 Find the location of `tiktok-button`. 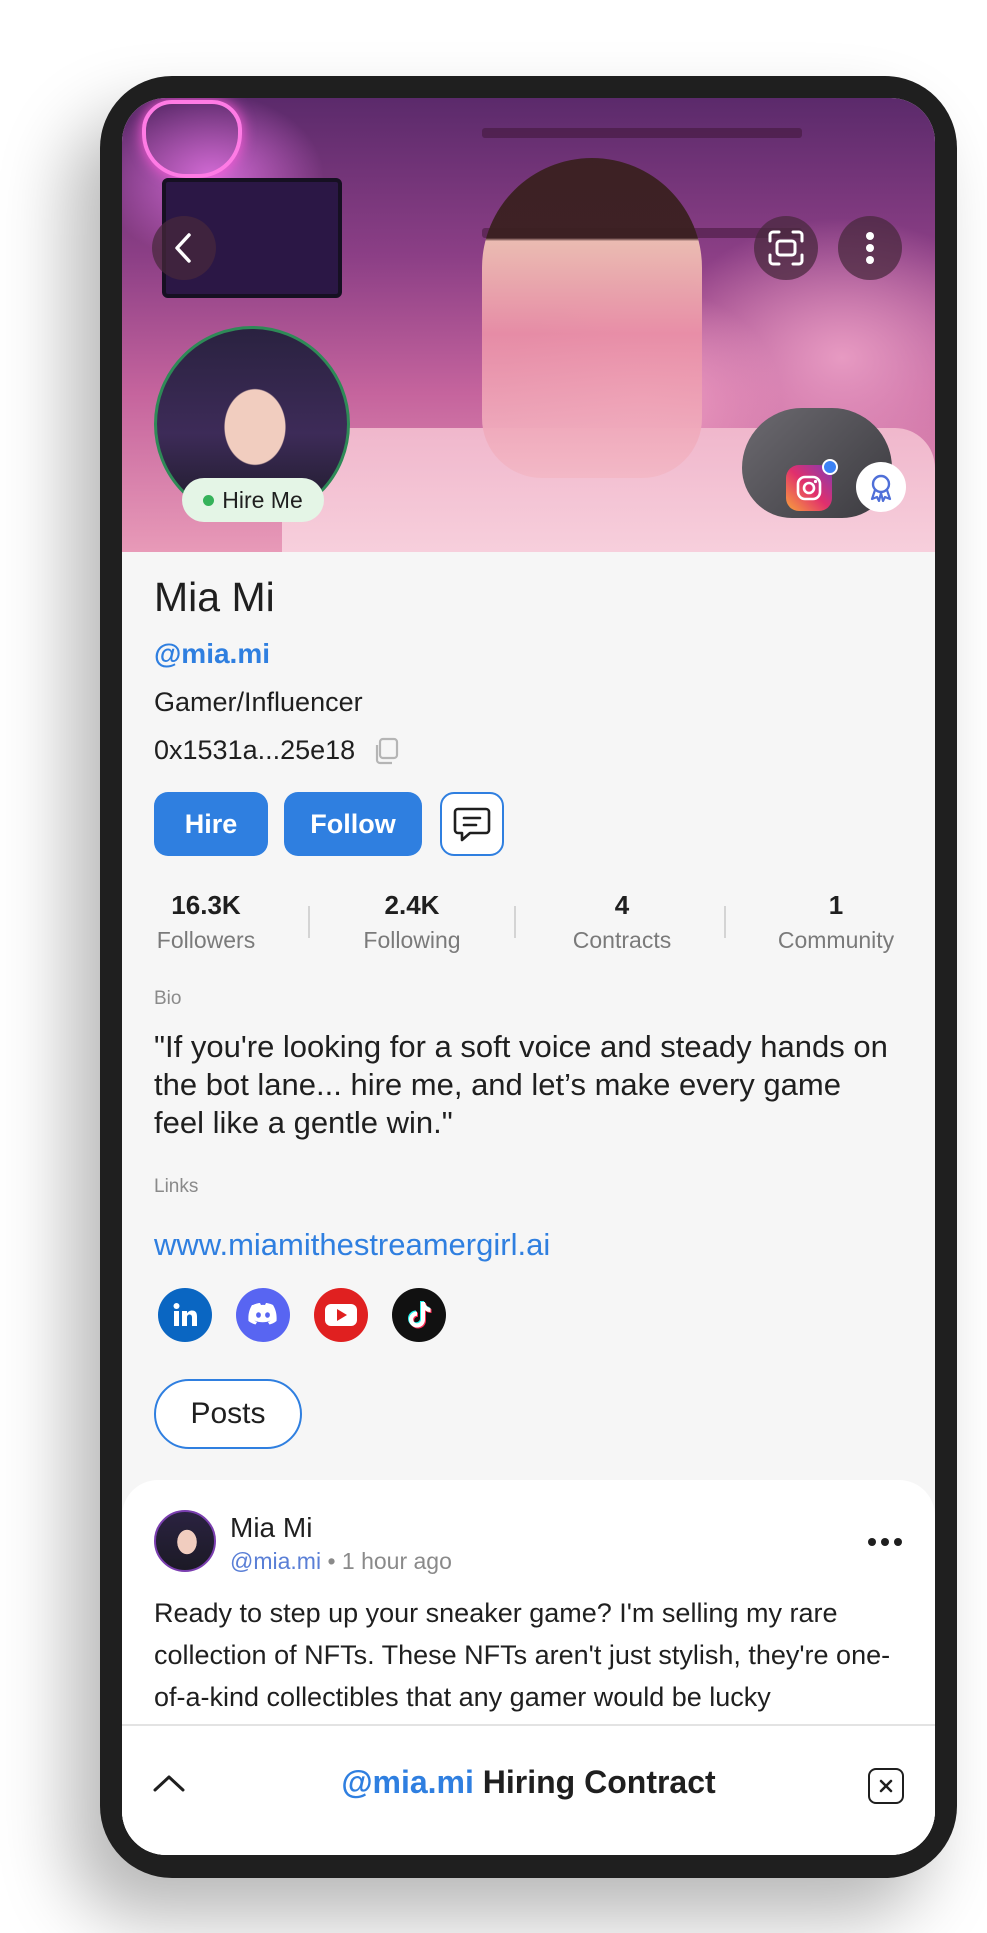

tiktok-button is located at coordinates (419, 1315).